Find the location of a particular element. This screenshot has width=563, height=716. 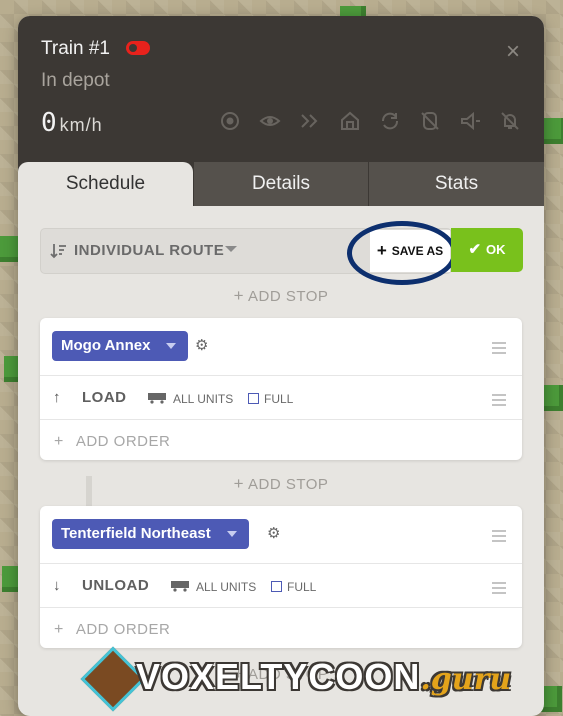

tab-stats: Stats is located at coordinates (456, 184).